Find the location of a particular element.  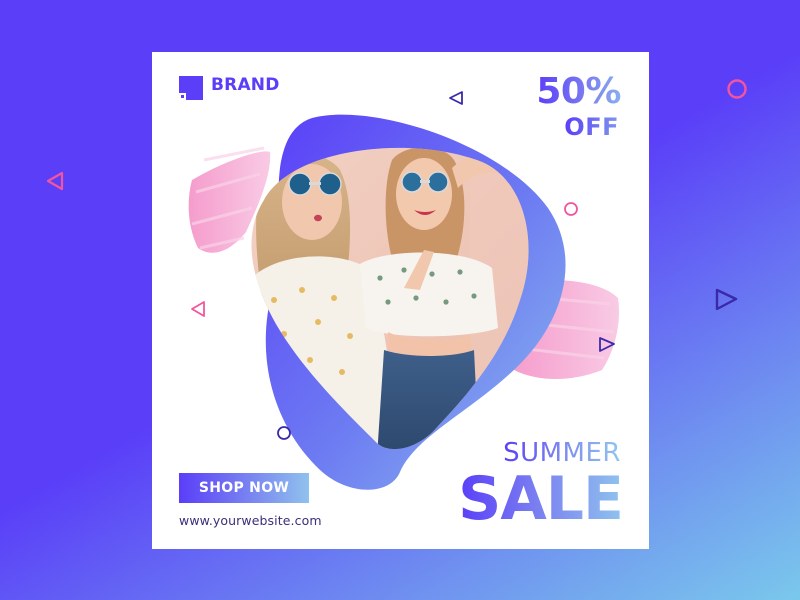

square-logo-icon is located at coordinates (191, 88).